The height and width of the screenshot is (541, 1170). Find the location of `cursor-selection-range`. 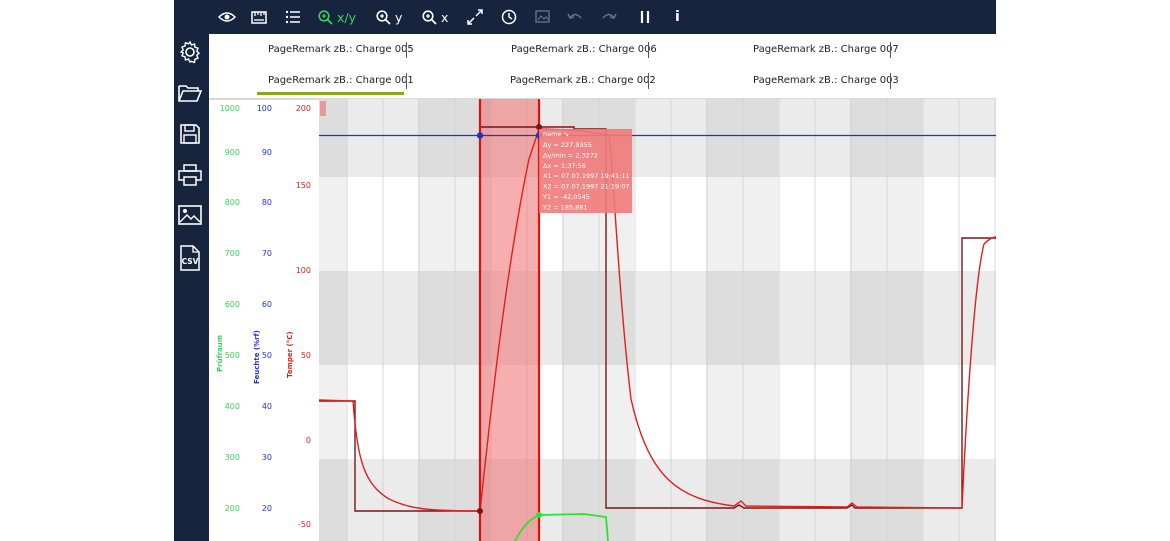

cursor-selection-range is located at coordinates (509, 320).